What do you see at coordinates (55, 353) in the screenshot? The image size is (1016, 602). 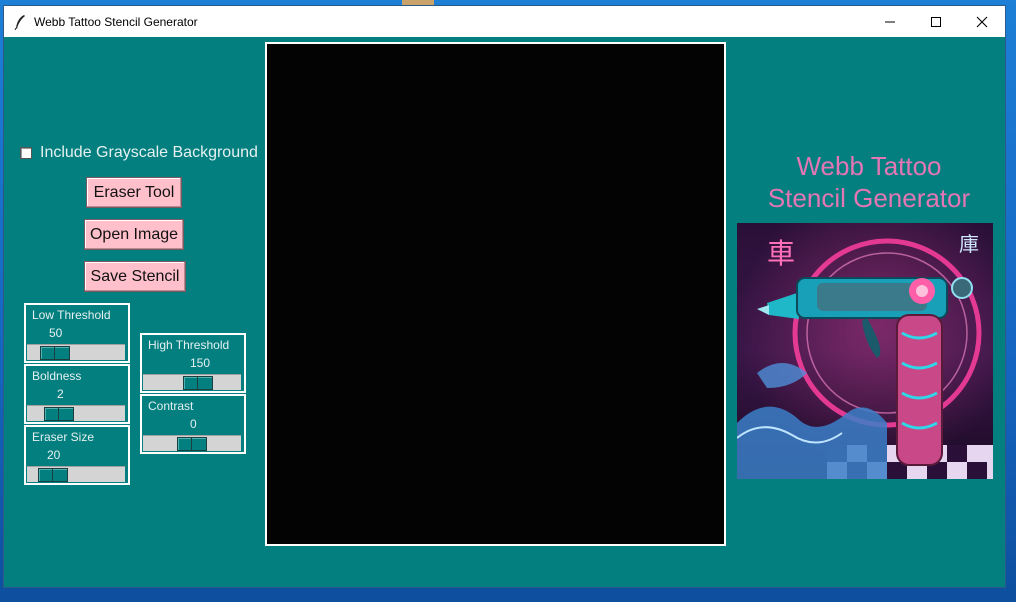 I see `low-threshold-thumb` at bounding box center [55, 353].